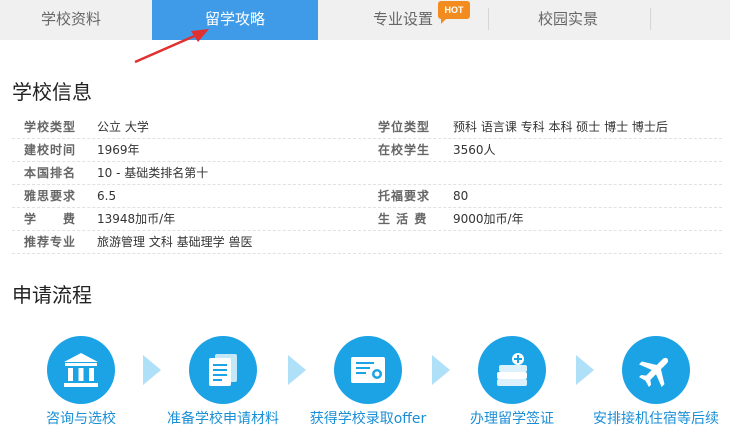 The height and width of the screenshot is (445, 730). I want to click on process-step-label: 获得学校录取offer, so click(368, 419).